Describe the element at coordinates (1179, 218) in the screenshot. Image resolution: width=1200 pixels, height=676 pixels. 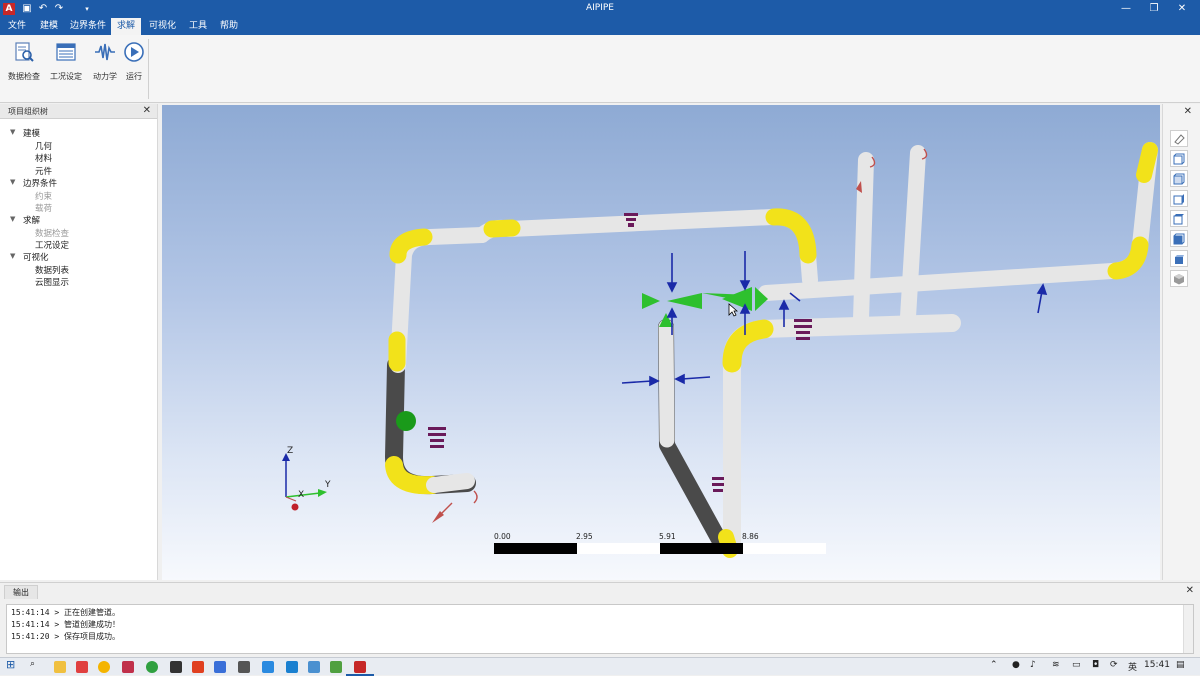
I see `view-right-button` at that location.